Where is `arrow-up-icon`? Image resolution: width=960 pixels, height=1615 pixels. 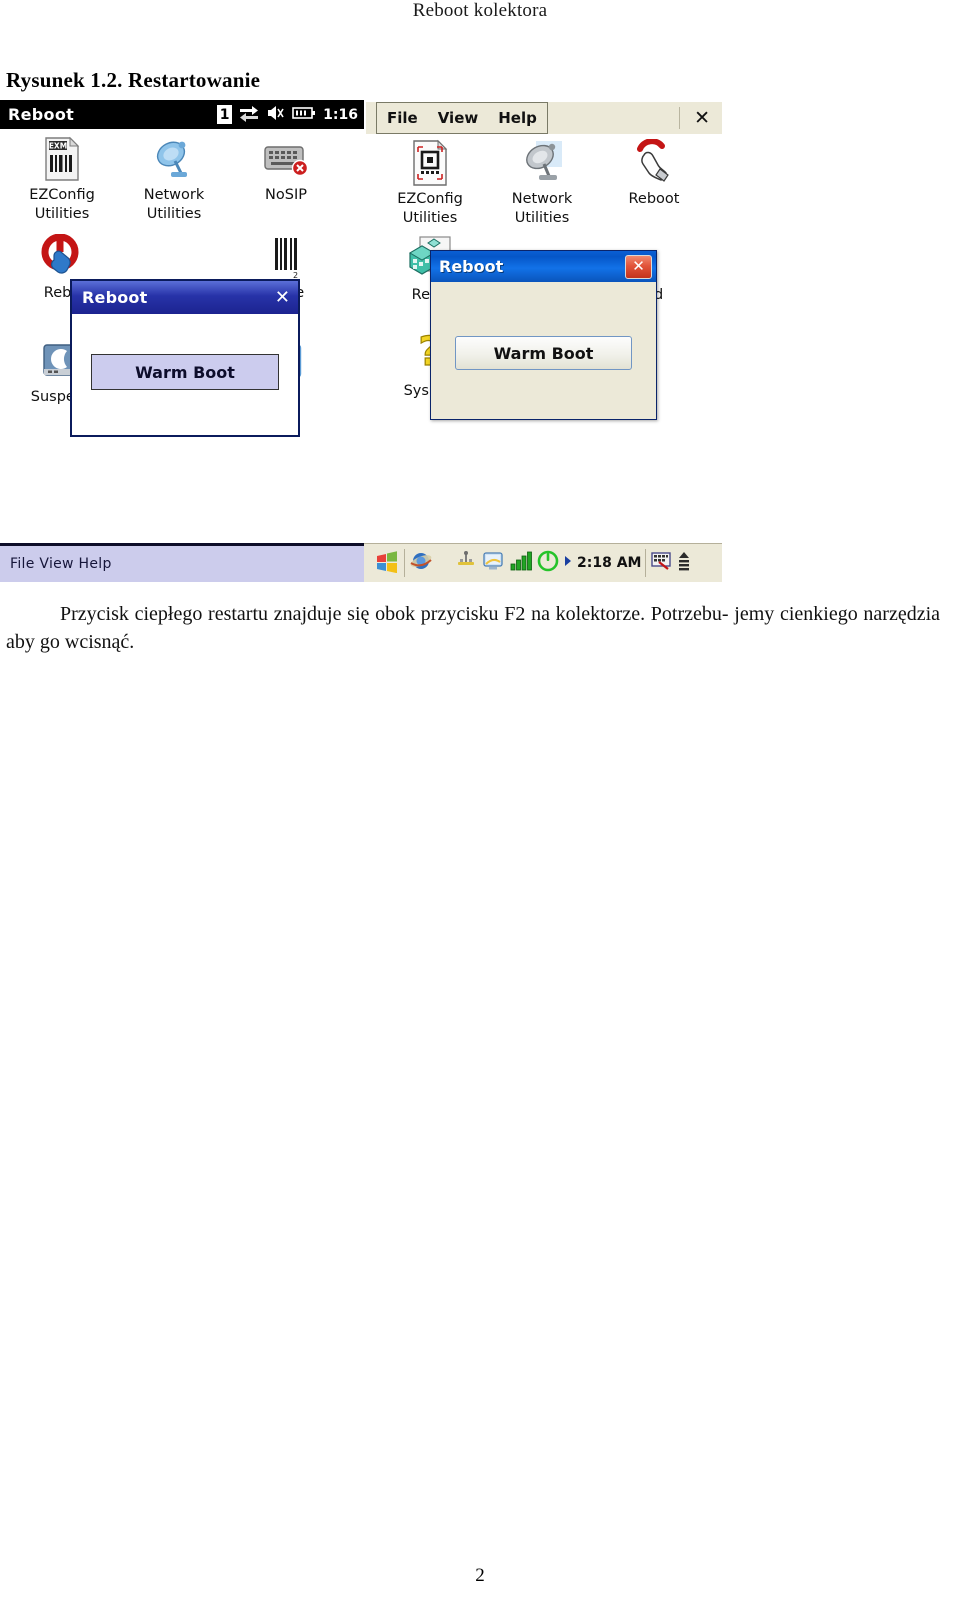 arrow-up-icon is located at coordinates (684, 563).